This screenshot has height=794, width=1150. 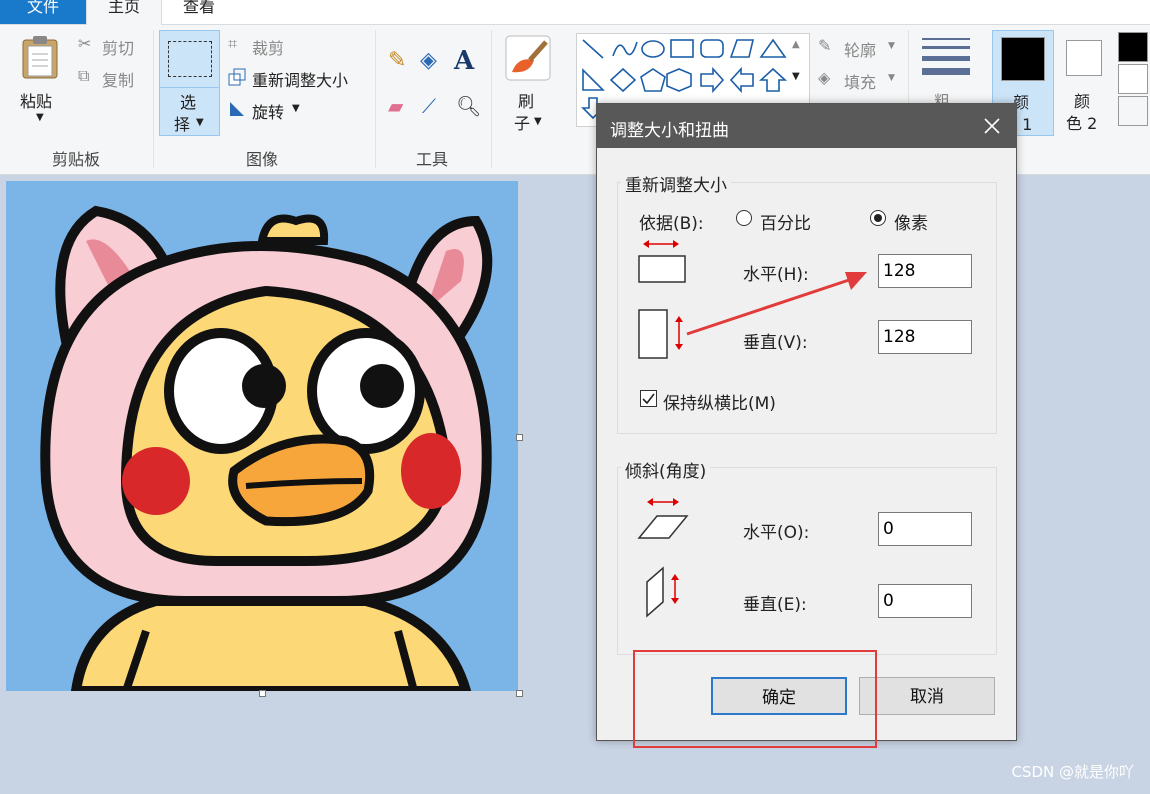 I want to click on vertical-input, so click(x=925, y=337).